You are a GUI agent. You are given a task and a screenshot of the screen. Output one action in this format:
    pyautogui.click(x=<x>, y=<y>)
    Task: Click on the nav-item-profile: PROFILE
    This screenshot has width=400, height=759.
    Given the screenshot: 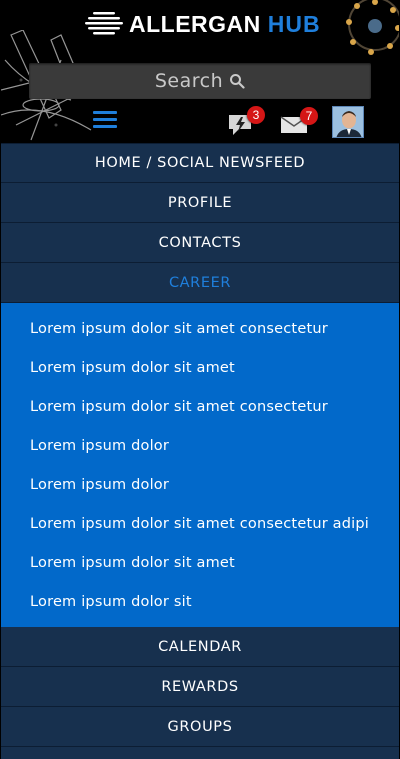 What is the action you would take?
    pyautogui.click(x=200, y=203)
    